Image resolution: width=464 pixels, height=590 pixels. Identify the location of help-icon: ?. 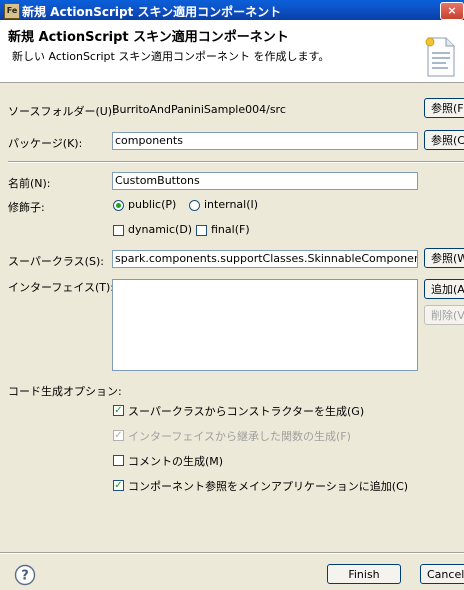
(25, 575).